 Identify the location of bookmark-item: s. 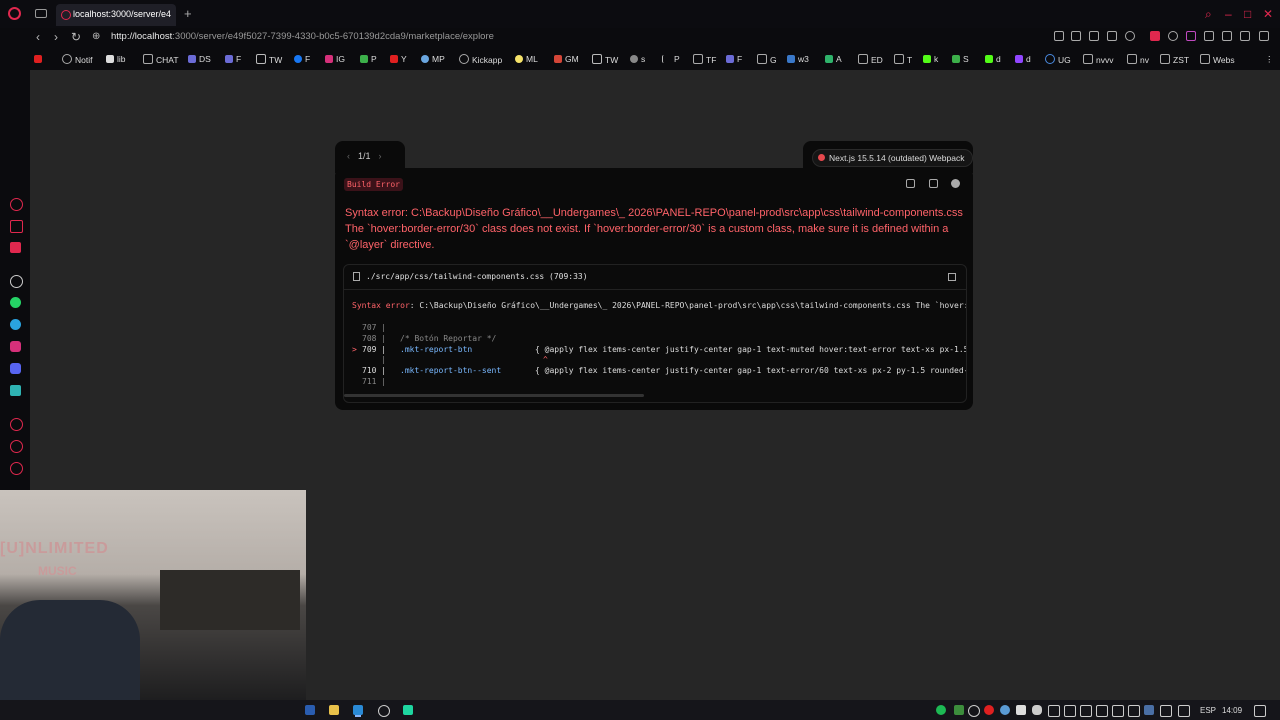
(637, 59).